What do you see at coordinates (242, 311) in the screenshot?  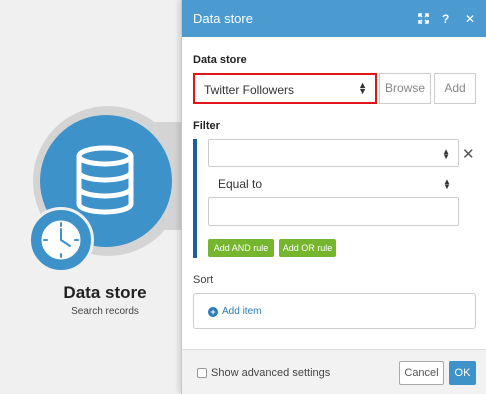 I see `add-item-label: Add item` at bounding box center [242, 311].